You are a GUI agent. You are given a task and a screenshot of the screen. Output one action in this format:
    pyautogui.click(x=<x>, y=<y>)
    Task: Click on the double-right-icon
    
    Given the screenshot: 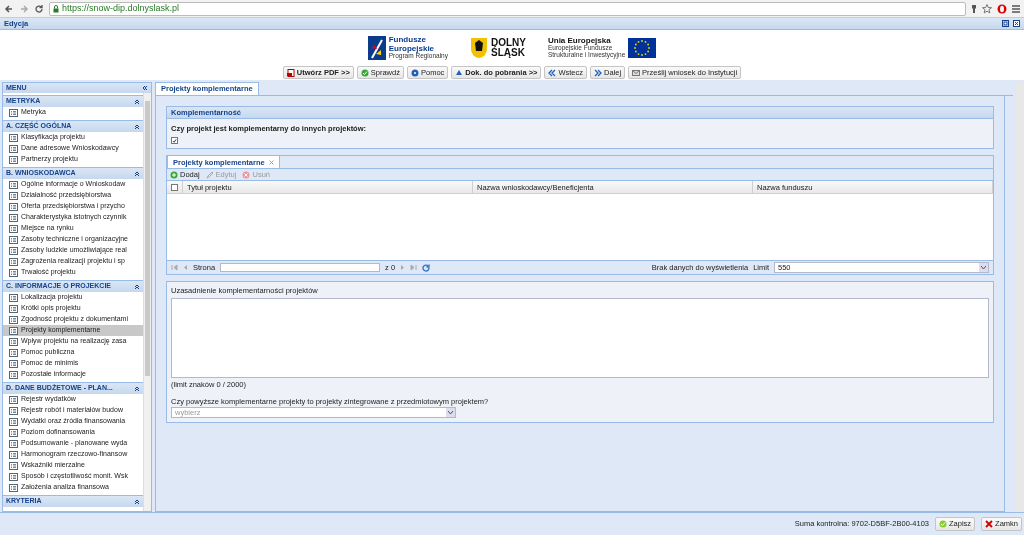 What is the action you would take?
    pyautogui.click(x=598, y=72)
    